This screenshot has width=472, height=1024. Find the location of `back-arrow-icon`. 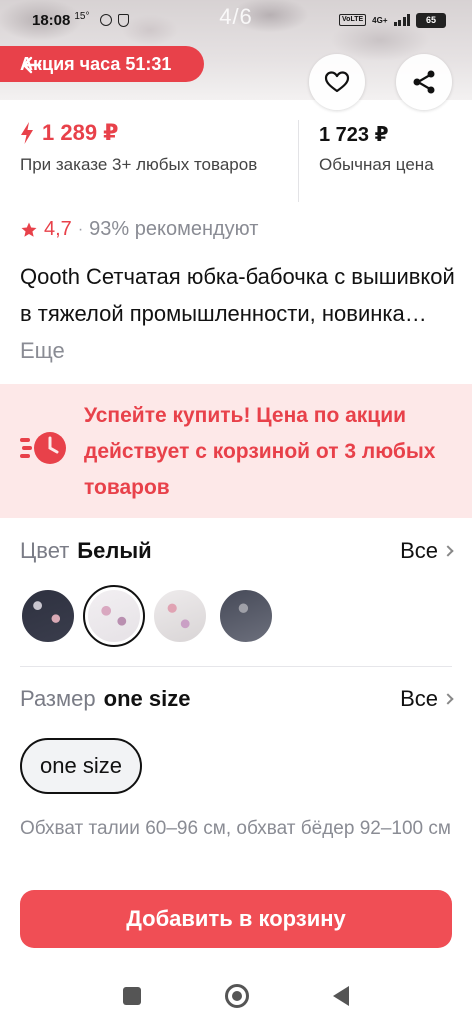

back-arrow-icon is located at coordinates (32, 65).